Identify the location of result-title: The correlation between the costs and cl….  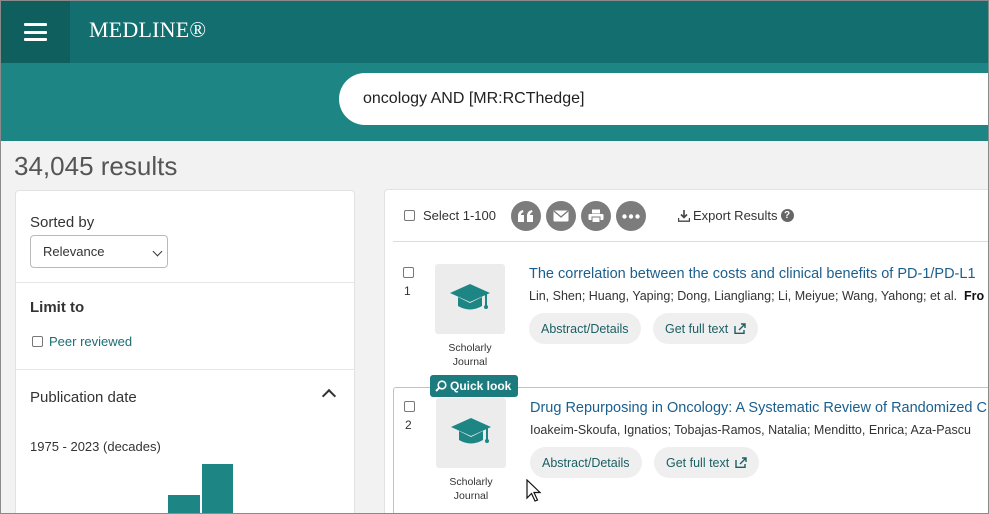
(752, 274).